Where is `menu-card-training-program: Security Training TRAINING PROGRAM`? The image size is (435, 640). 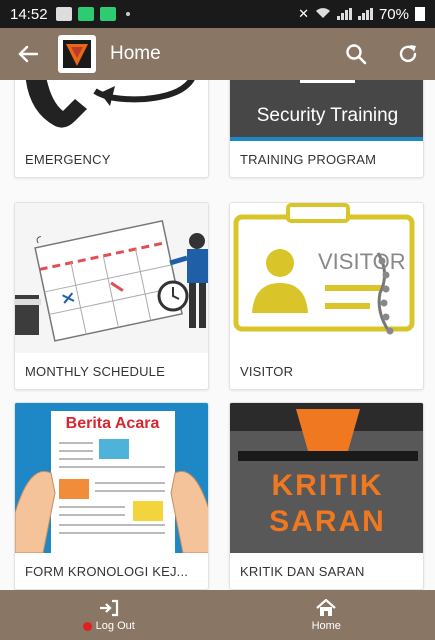 menu-card-training-program: Security Training TRAINING PROGRAM is located at coordinates (326, 129).